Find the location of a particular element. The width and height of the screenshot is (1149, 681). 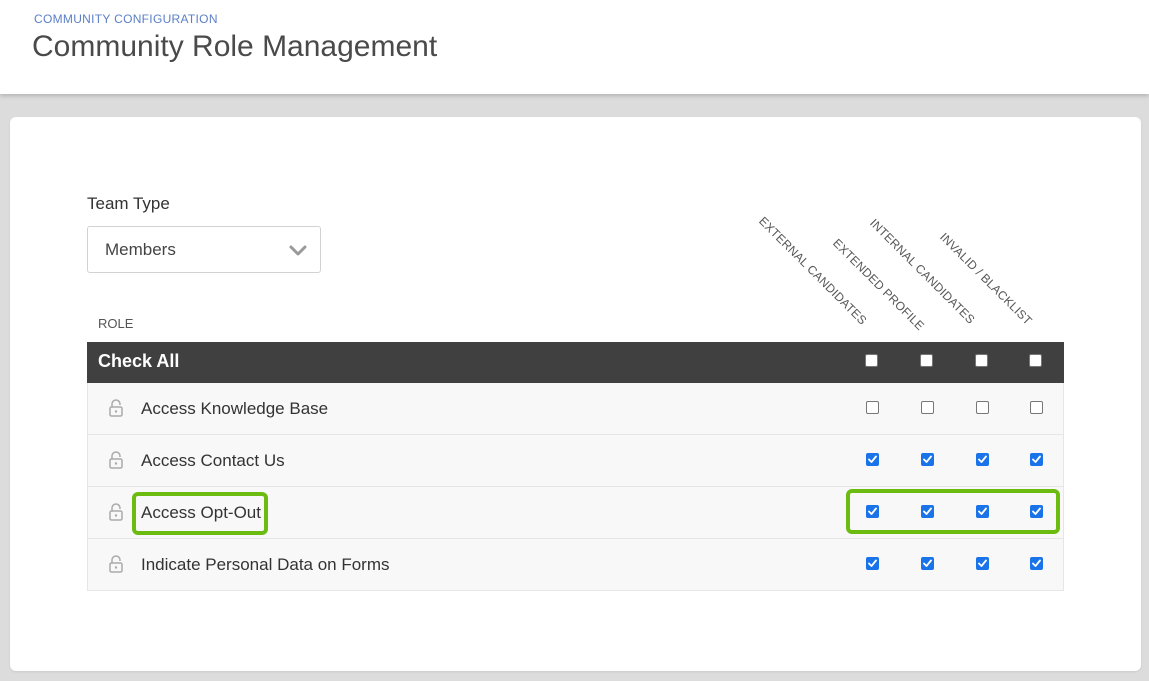

chevron-down-icon is located at coordinates (298, 250).